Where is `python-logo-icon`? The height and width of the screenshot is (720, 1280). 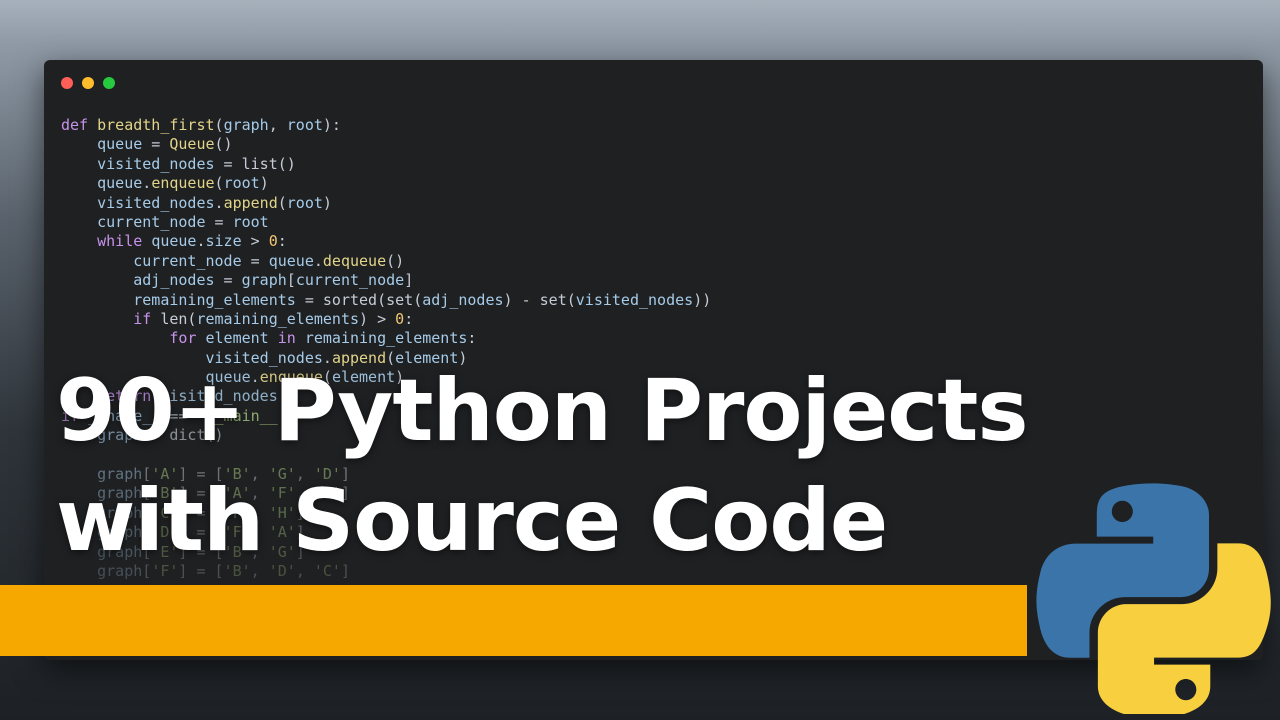
python-logo-icon is located at coordinates (1153, 598).